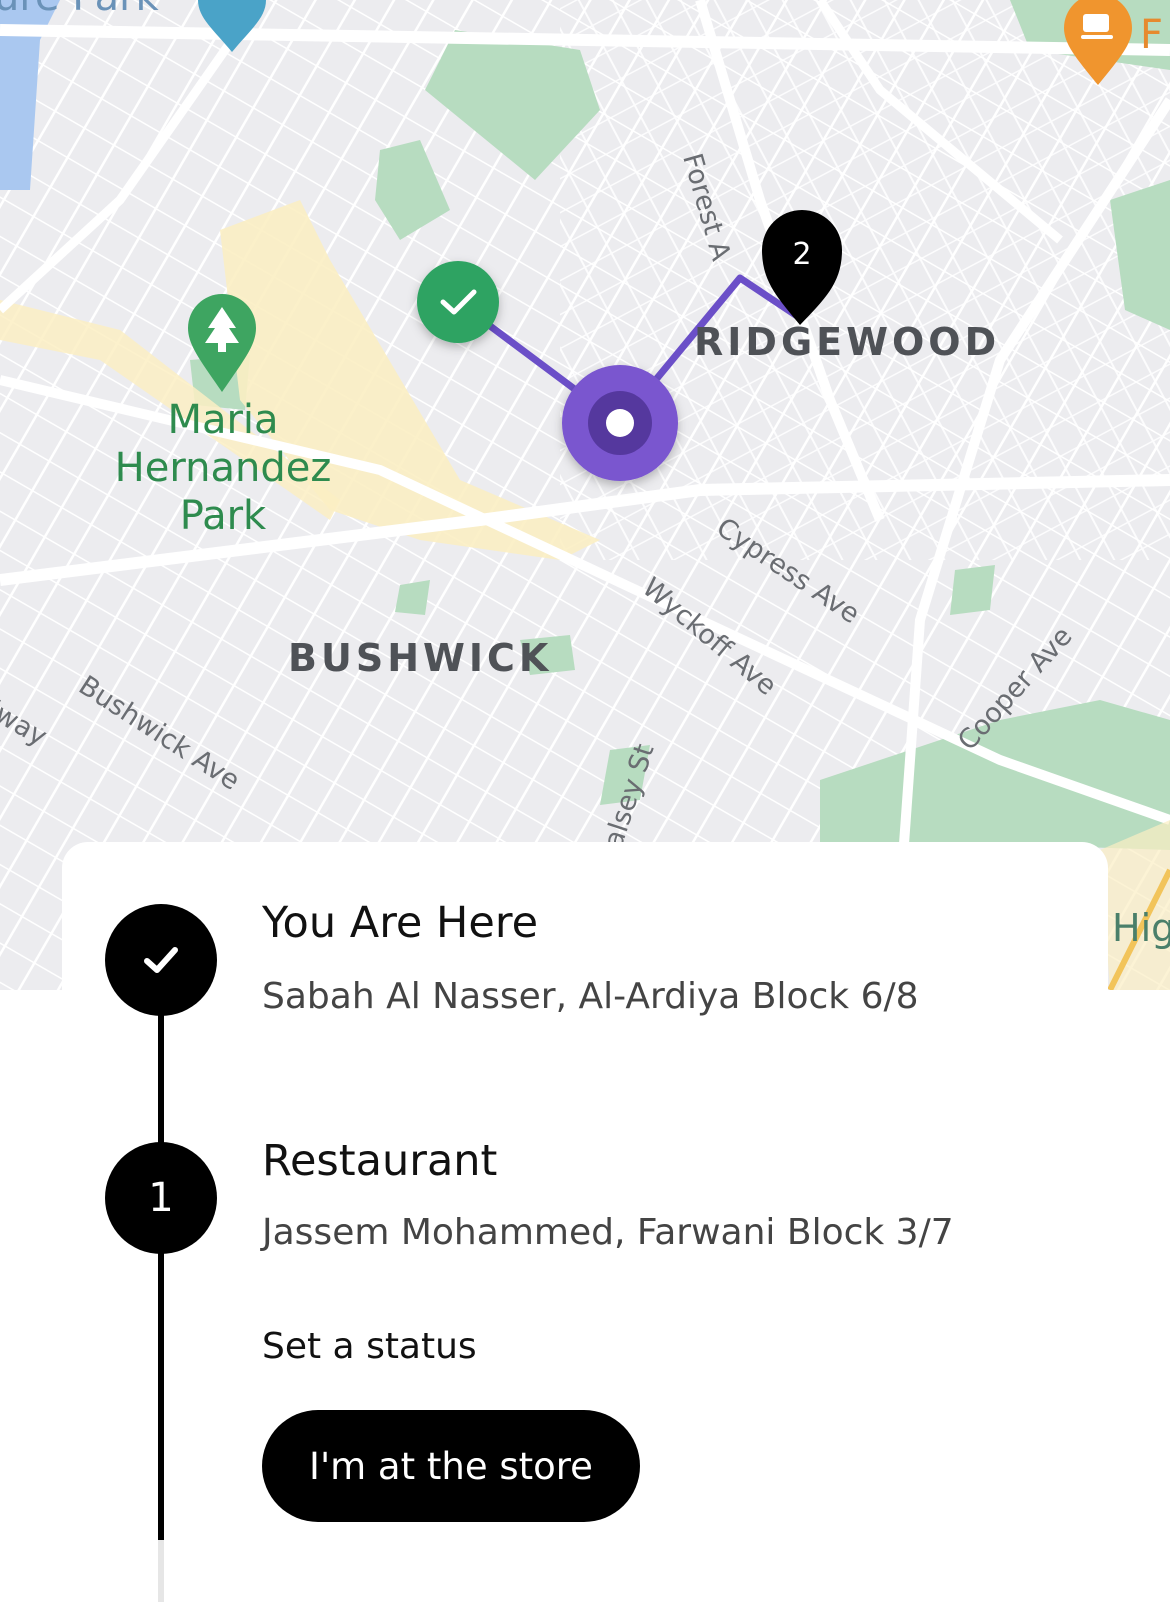 The image size is (1170, 1602). Describe the element at coordinates (161, 1198) in the screenshot. I see `step-restaurant-circle: 1` at that location.